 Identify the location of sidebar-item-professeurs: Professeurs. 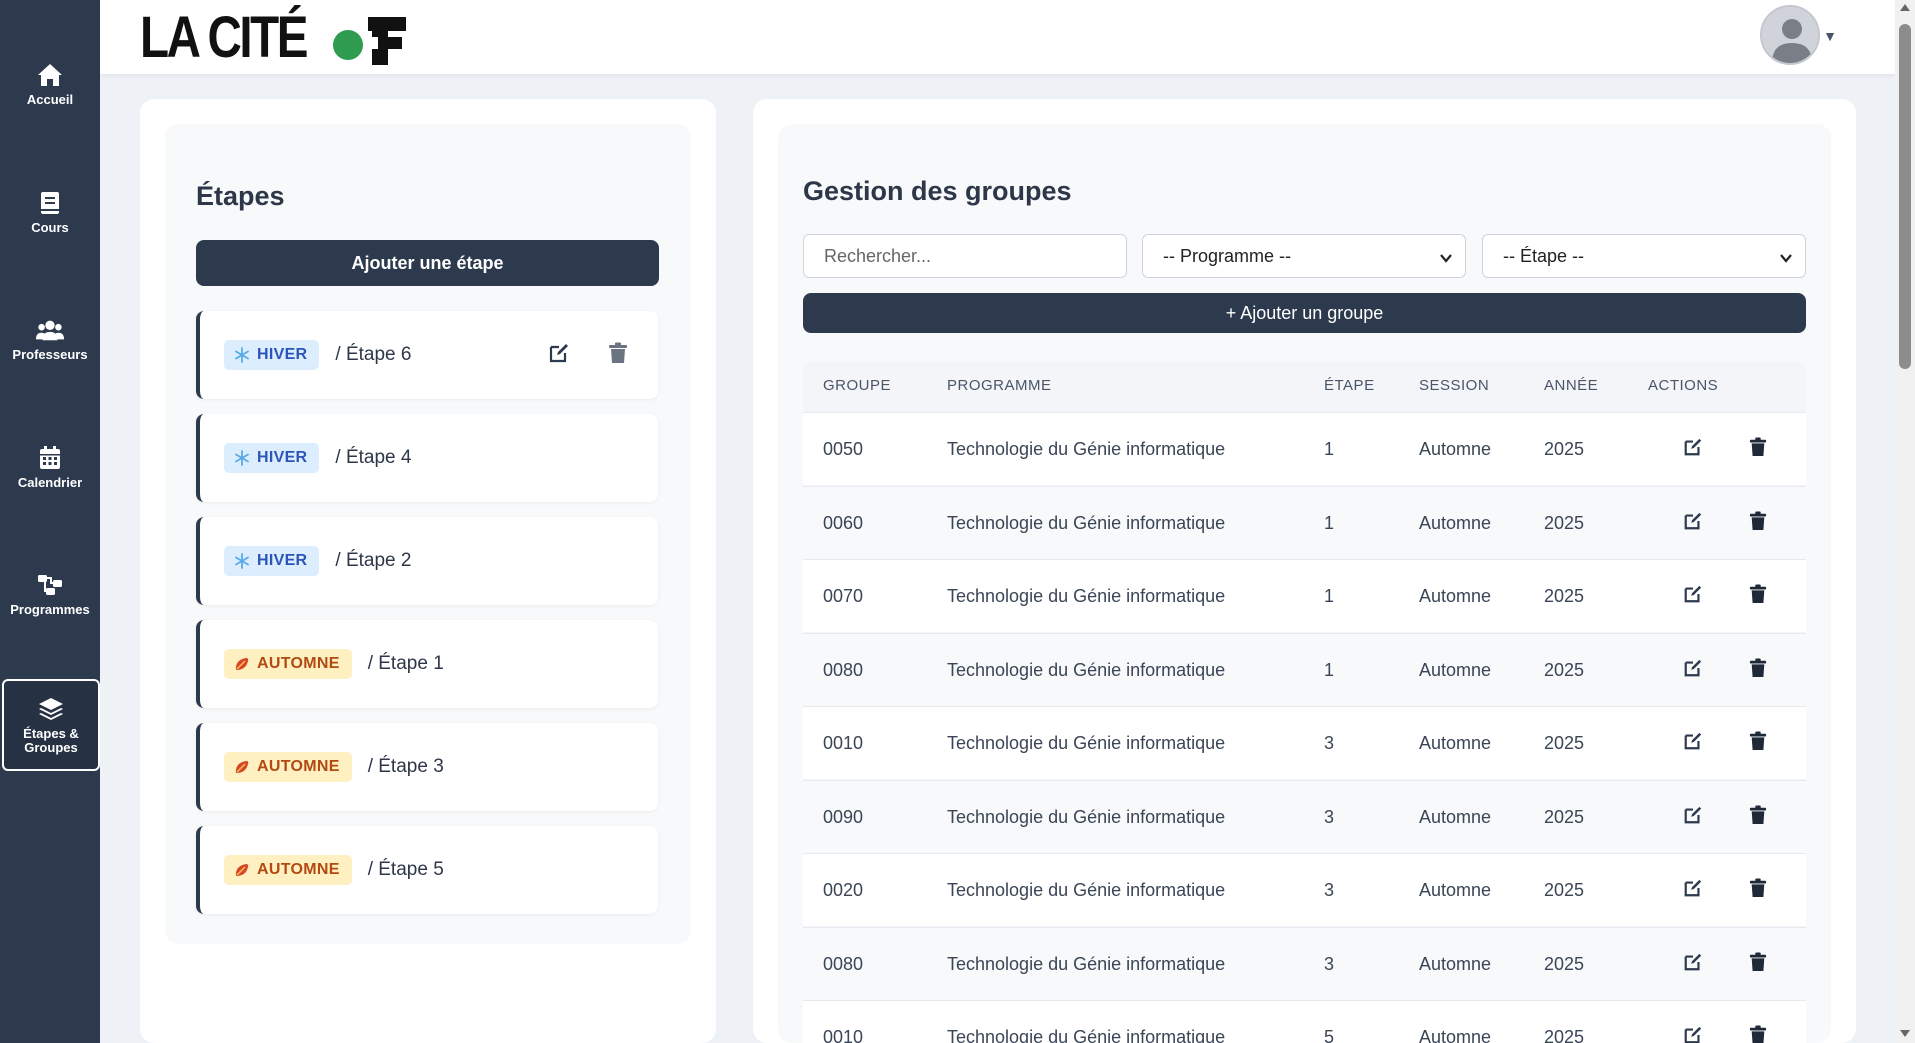
(50, 339).